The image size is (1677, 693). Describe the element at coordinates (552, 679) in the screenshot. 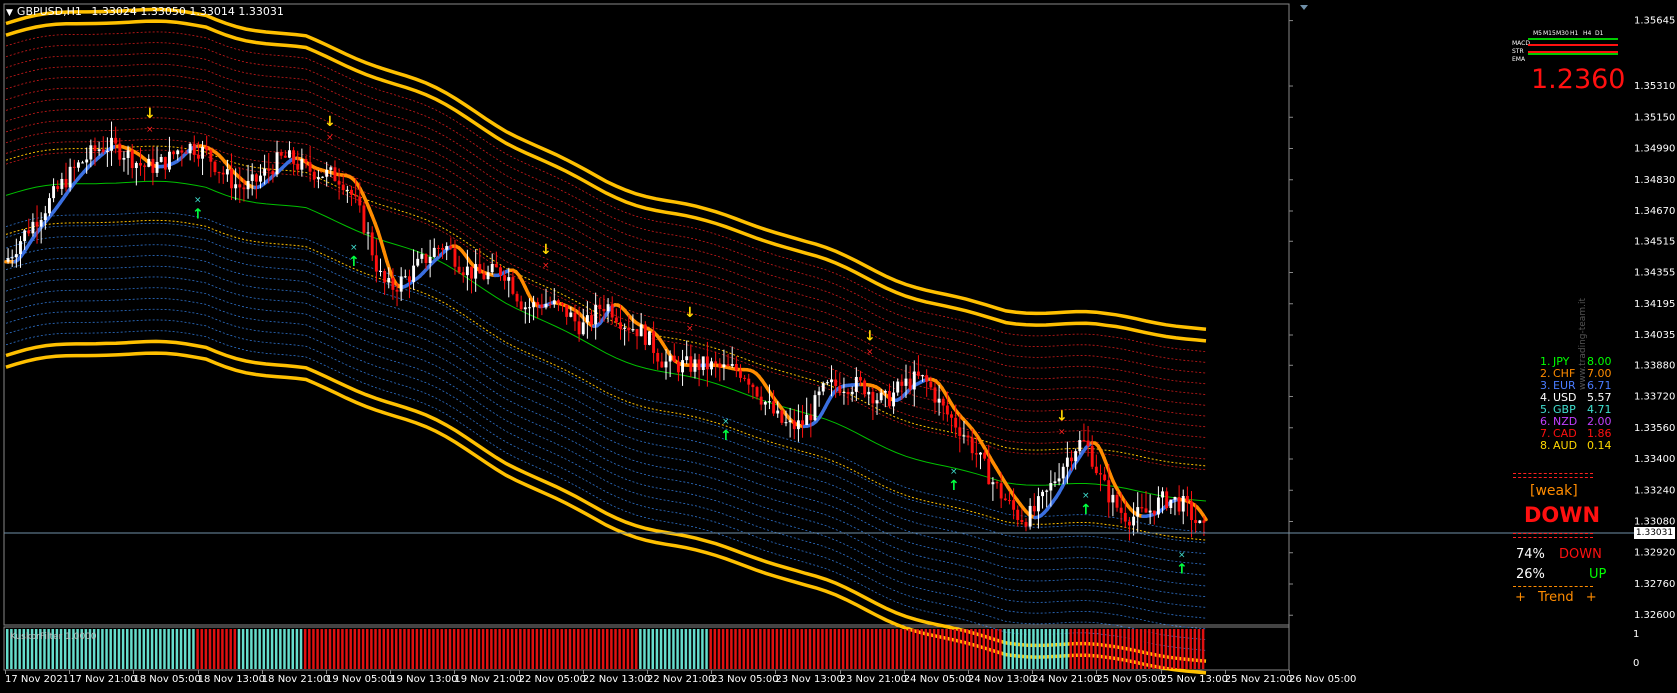

I see `time-label: 22 Nov 05:00` at that location.